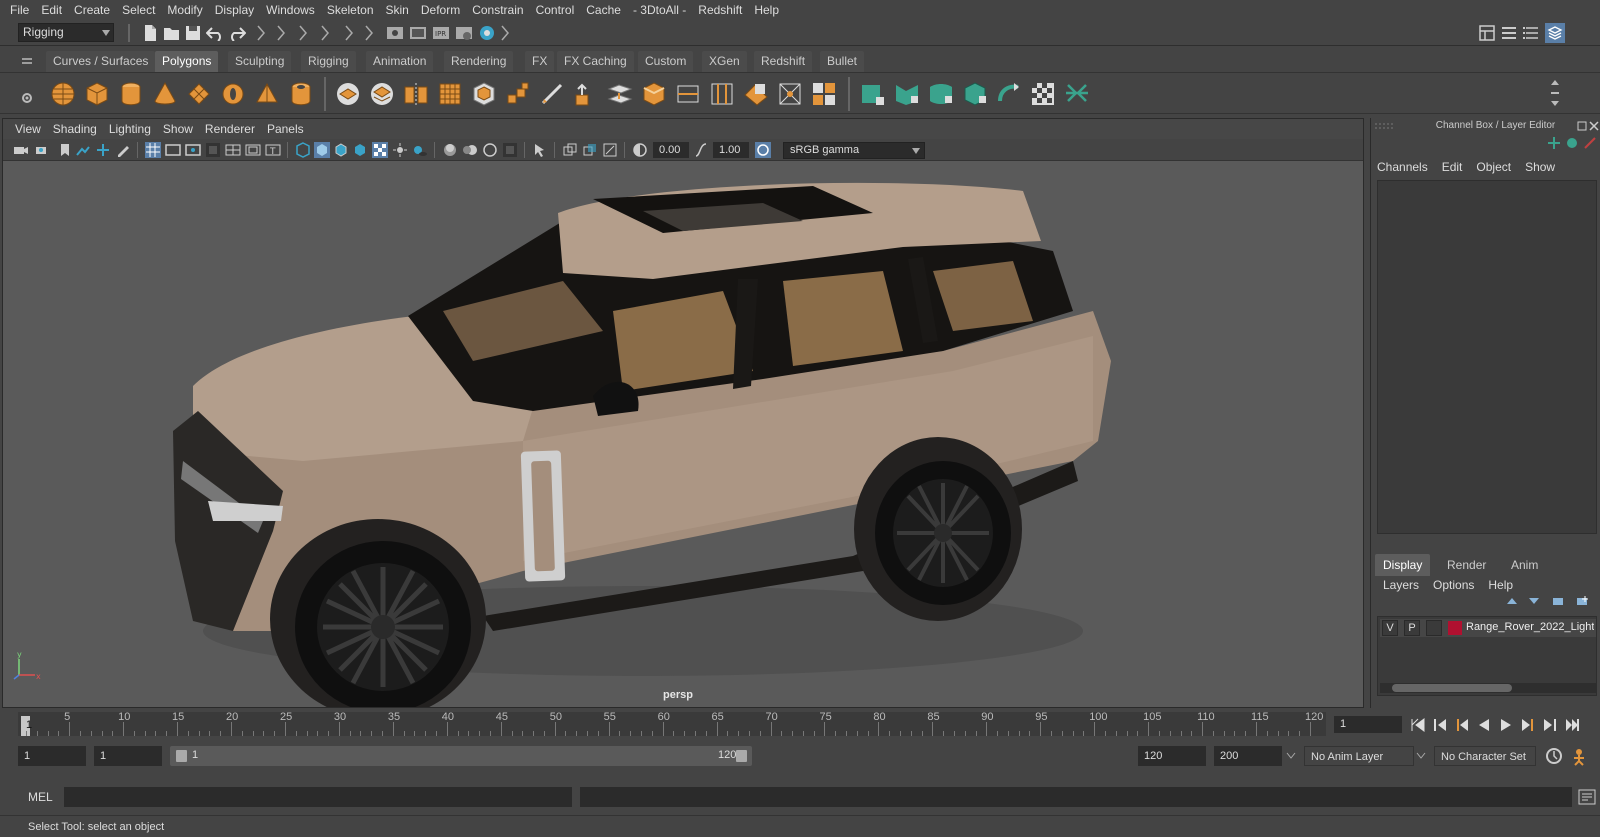  What do you see at coordinates (671, 150) in the screenshot?
I see `exposure-field: 0.00` at bounding box center [671, 150].